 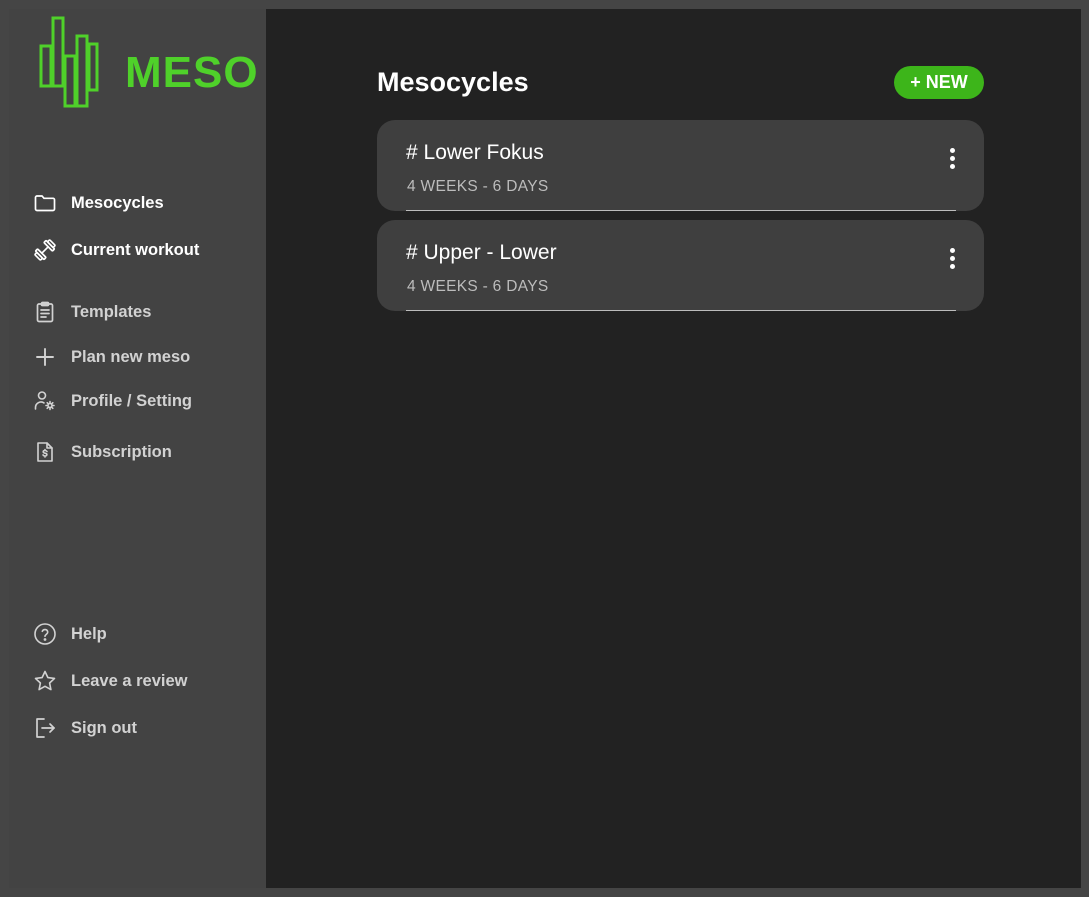 I want to click on sidebar-item-leave-review: Leave a review, so click(x=109, y=681).